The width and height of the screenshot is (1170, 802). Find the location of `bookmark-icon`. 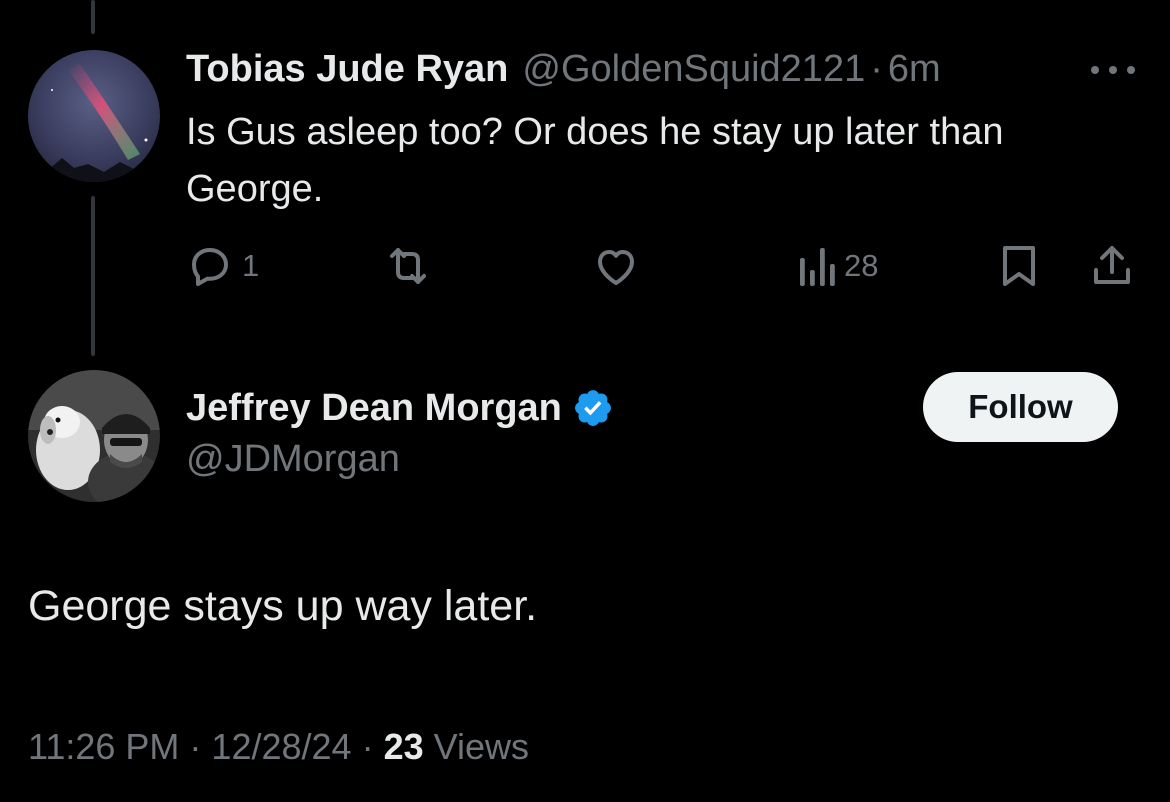

bookmark-icon is located at coordinates (1019, 266).